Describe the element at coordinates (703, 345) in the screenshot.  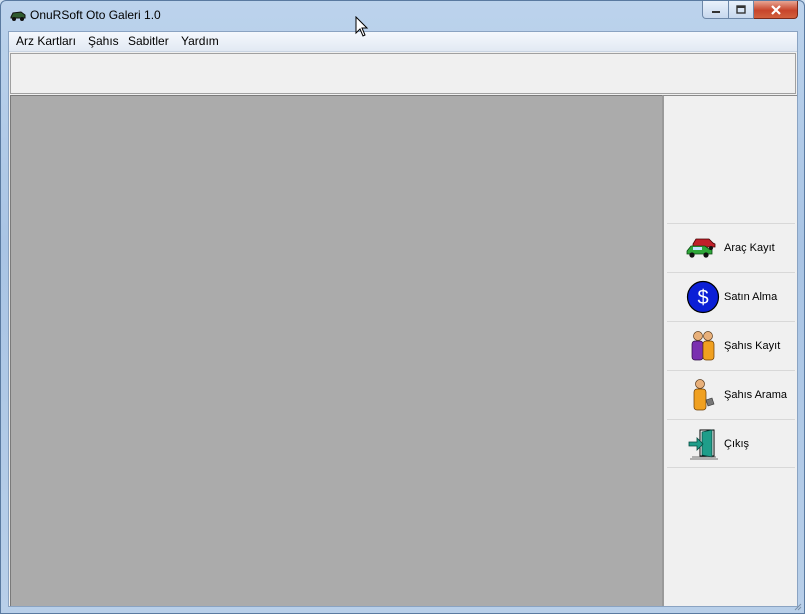
I see `people-icon` at that location.